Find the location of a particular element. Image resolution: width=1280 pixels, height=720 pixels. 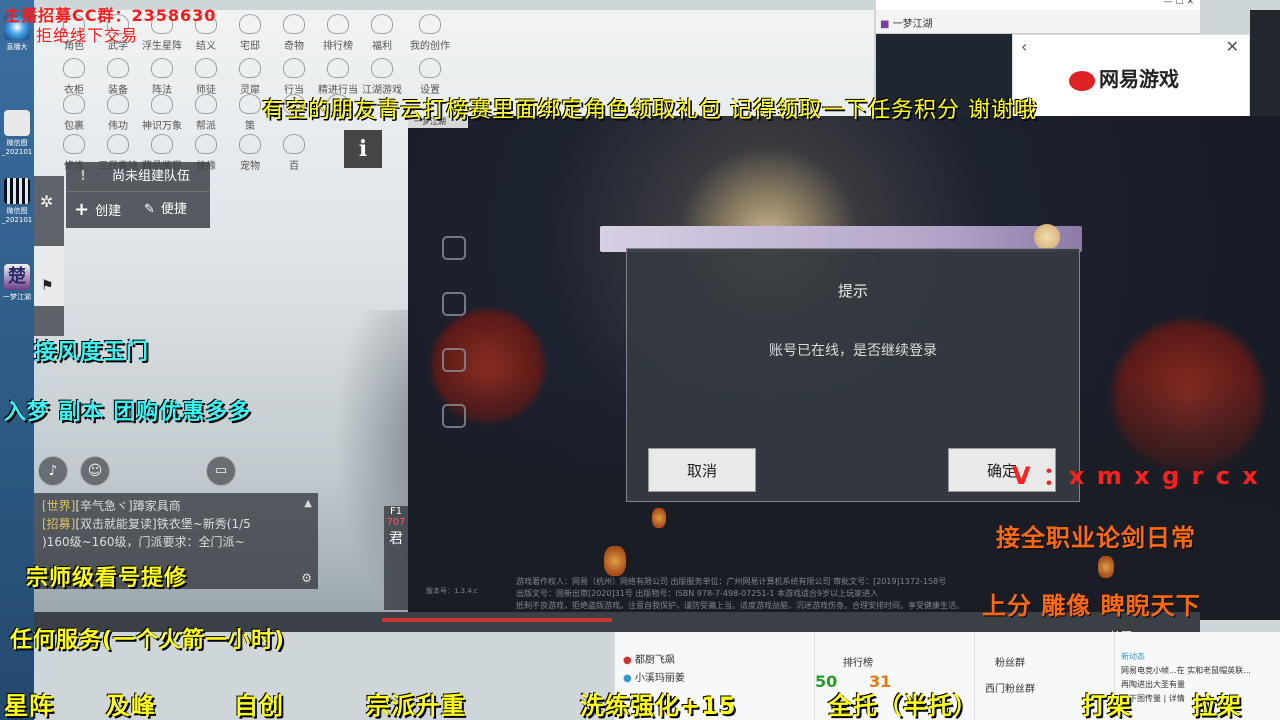

chat-settings-icon: ⚙ is located at coordinates (306, 578).